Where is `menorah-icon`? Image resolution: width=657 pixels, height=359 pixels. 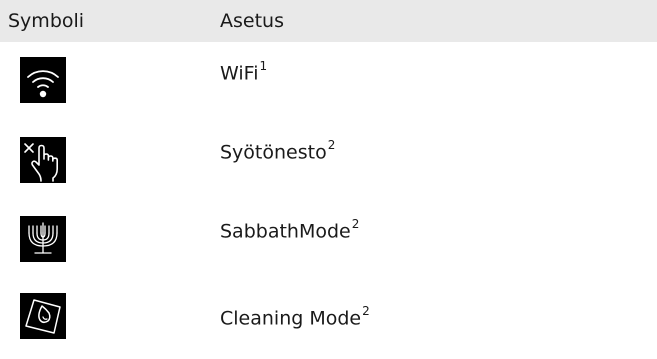 menorah-icon is located at coordinates (43, 239).